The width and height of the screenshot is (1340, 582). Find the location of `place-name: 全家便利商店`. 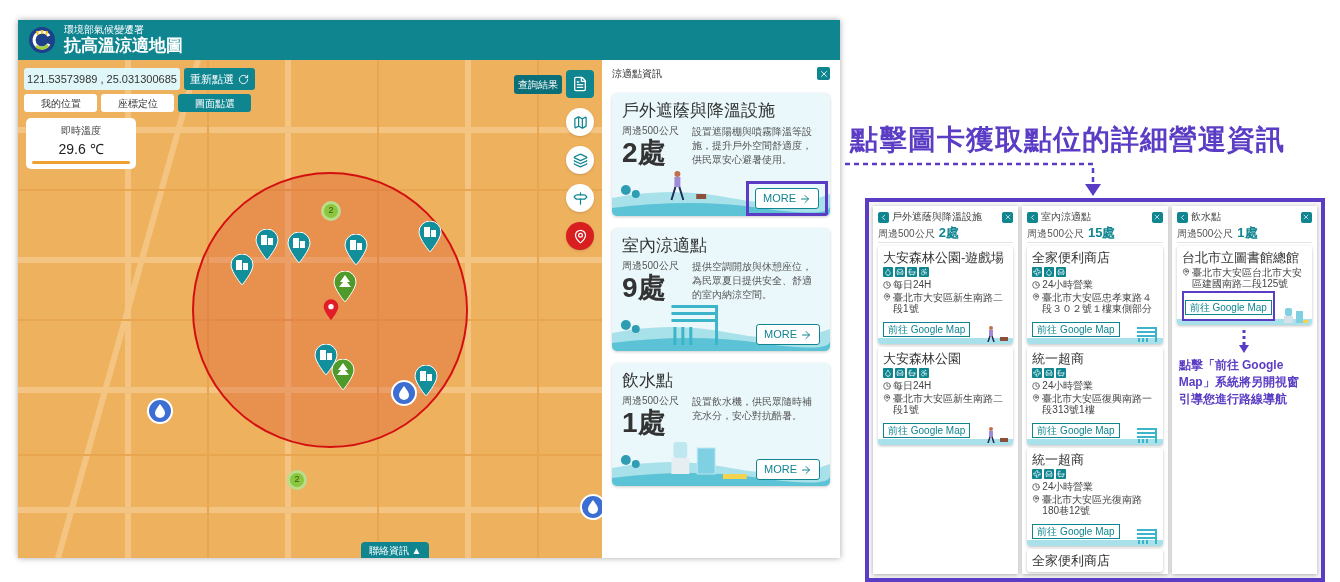

place-name: 全家便利商店 is located at coordinates (1072, 560).